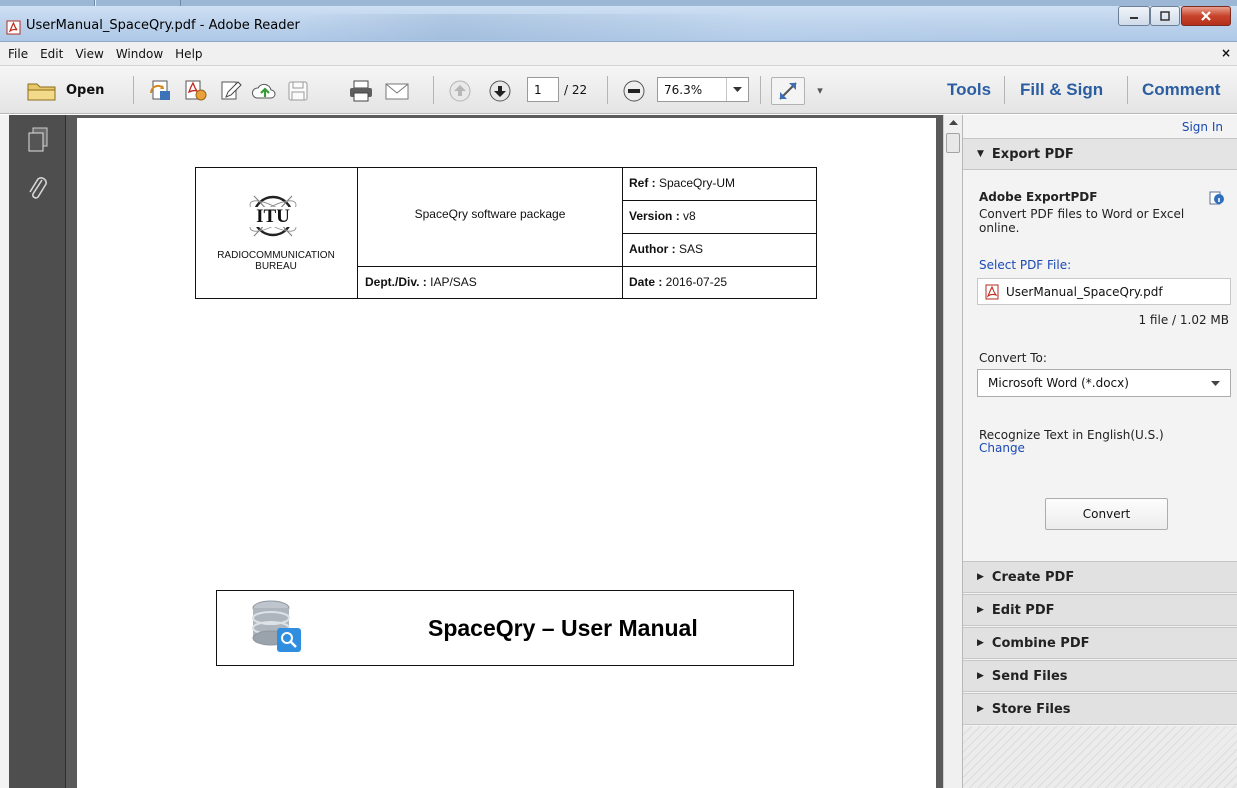 The width and height of the screenshot is (1237, 788). I want to click on send-files-section: ▶ Send Files, so click(1100, 676).